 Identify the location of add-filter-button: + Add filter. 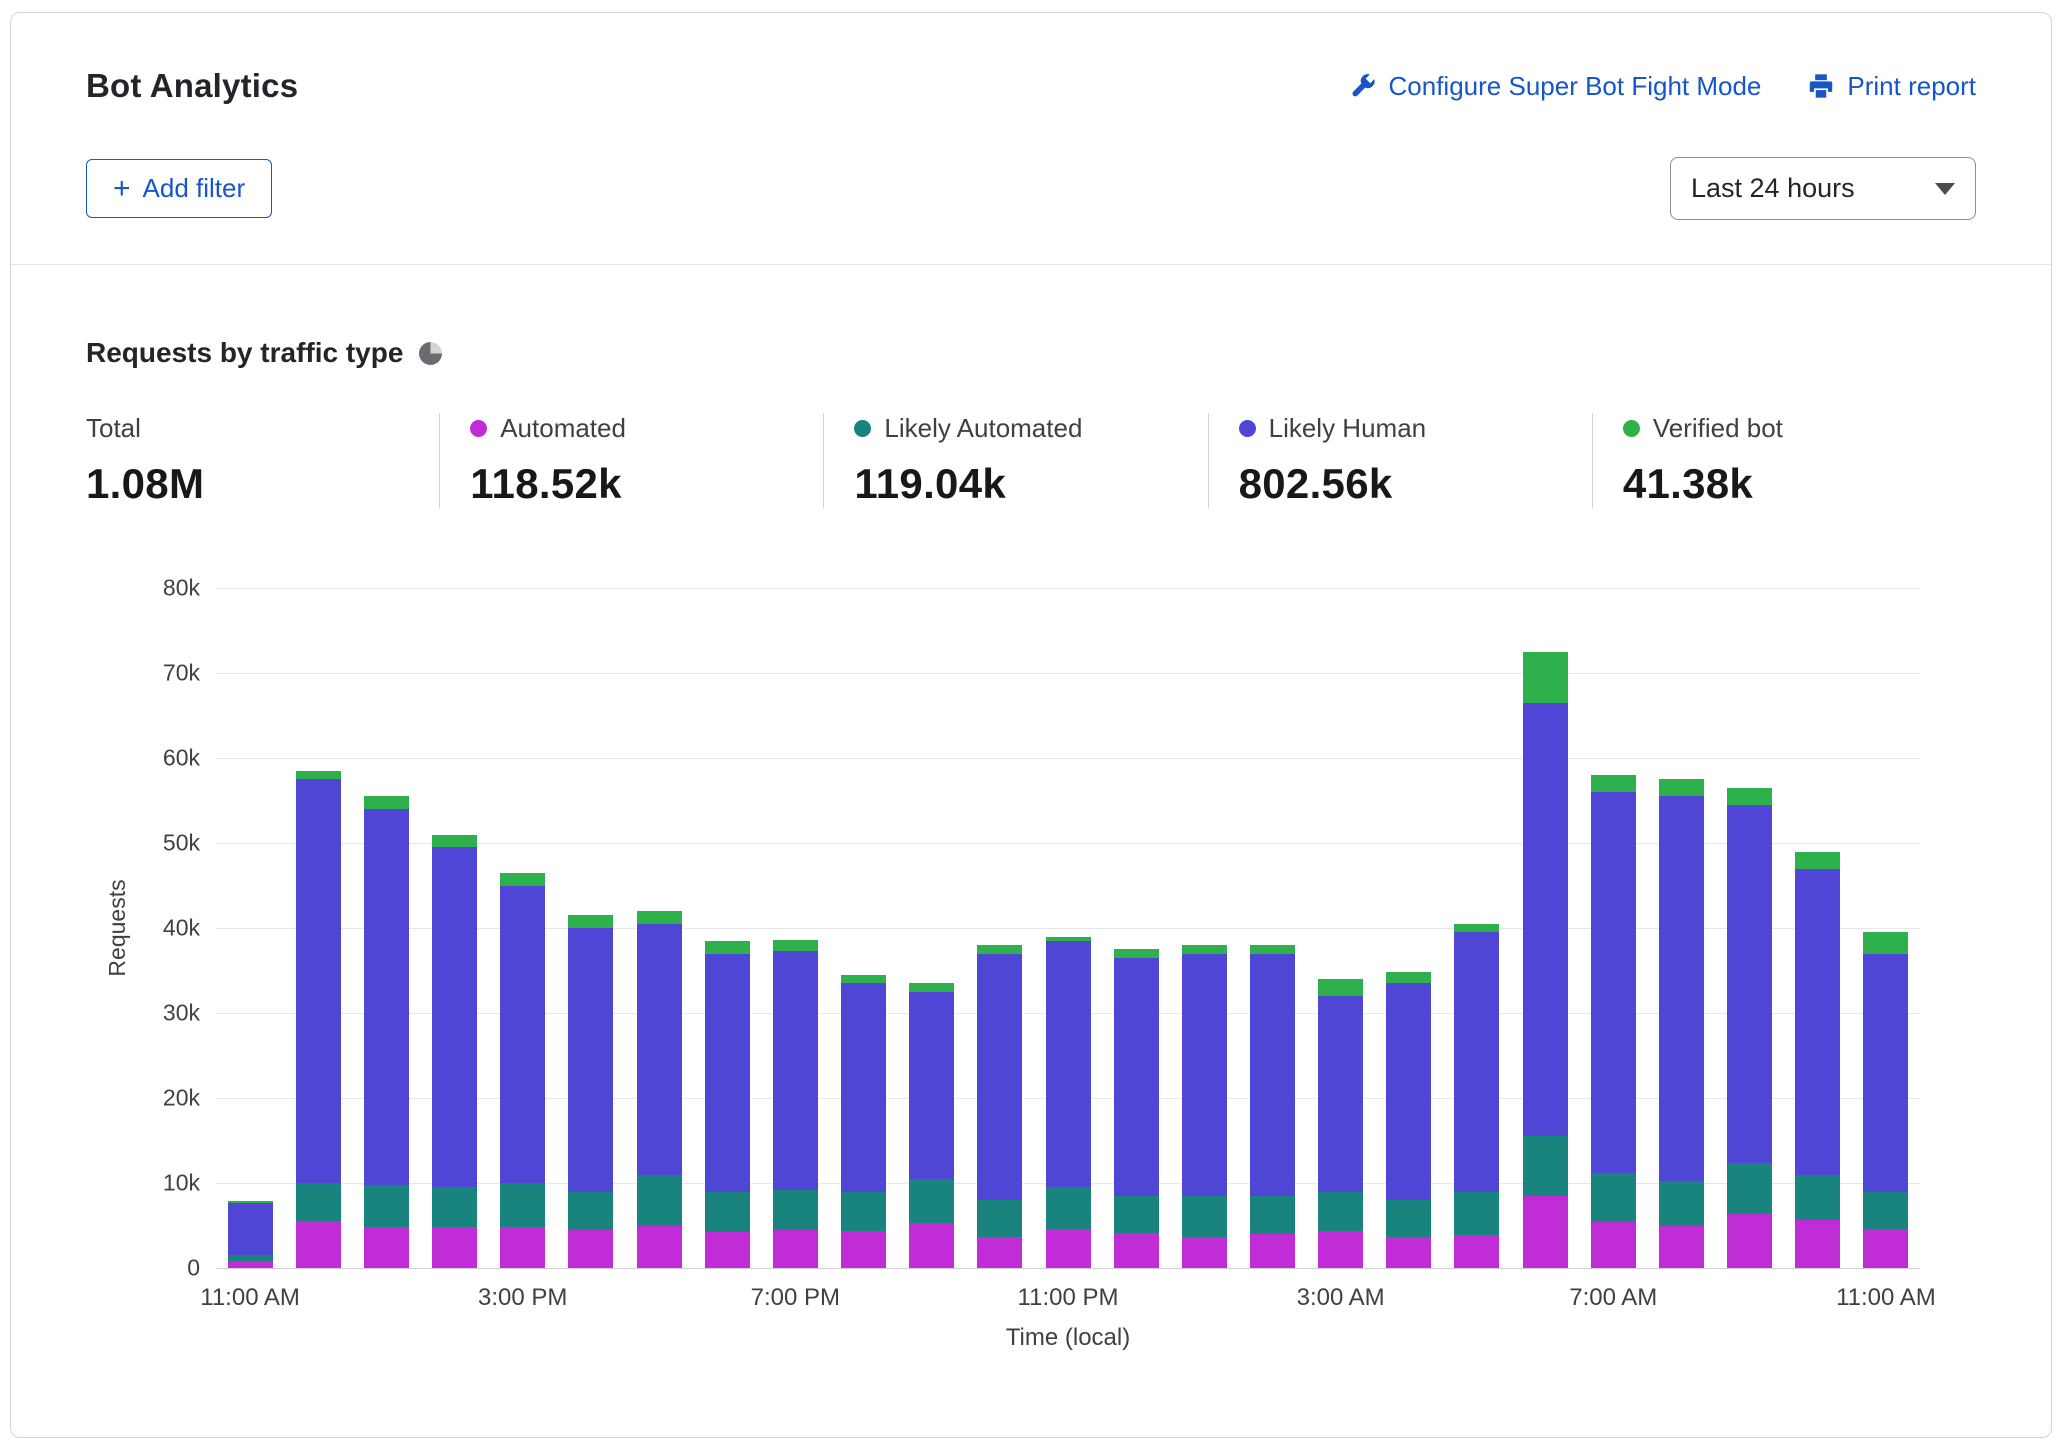
(179, 188).